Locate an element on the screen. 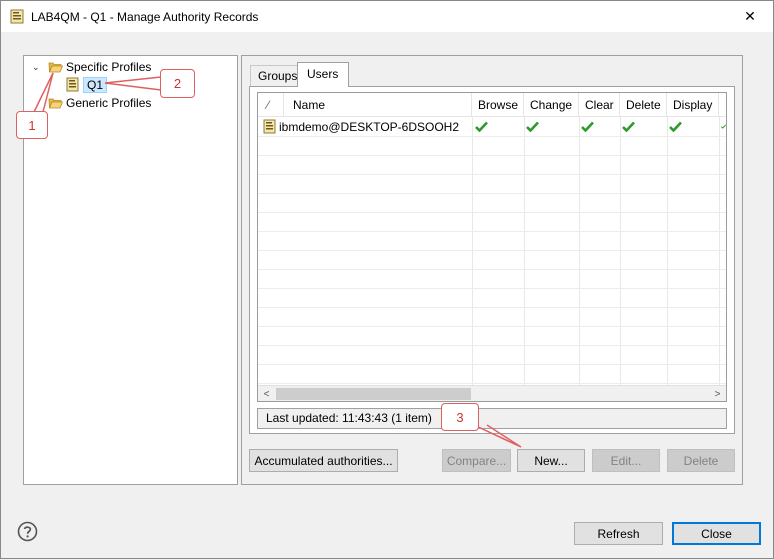 The height and width of the screenshot is (560, 774). annotation-callout-2: 2 is located at coordinates (177, 83).